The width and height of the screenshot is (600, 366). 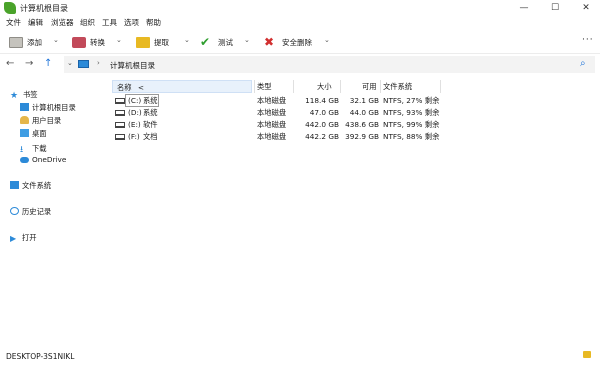 I want to click on column-header-filesystem: 文件系统, so click(x=397, y=86).